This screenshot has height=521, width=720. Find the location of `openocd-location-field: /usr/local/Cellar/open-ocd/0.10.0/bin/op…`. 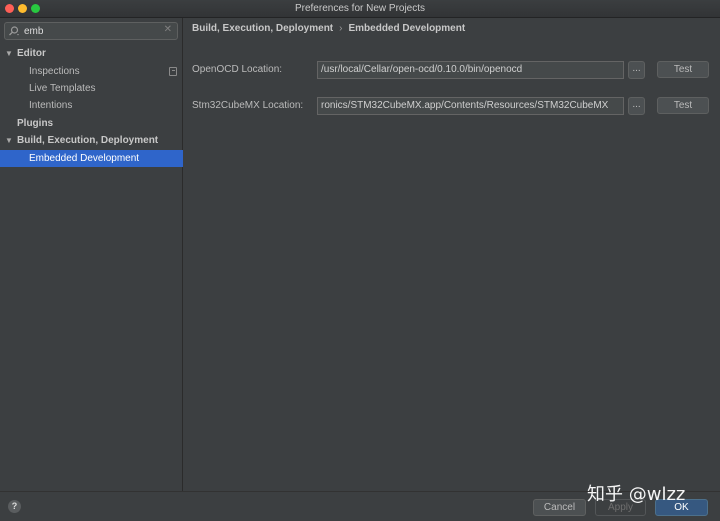

openocd-location-field: /usr/local/Cellar/open-ocd/0.10.0/bin/op… is located at coordinates (470, 70).